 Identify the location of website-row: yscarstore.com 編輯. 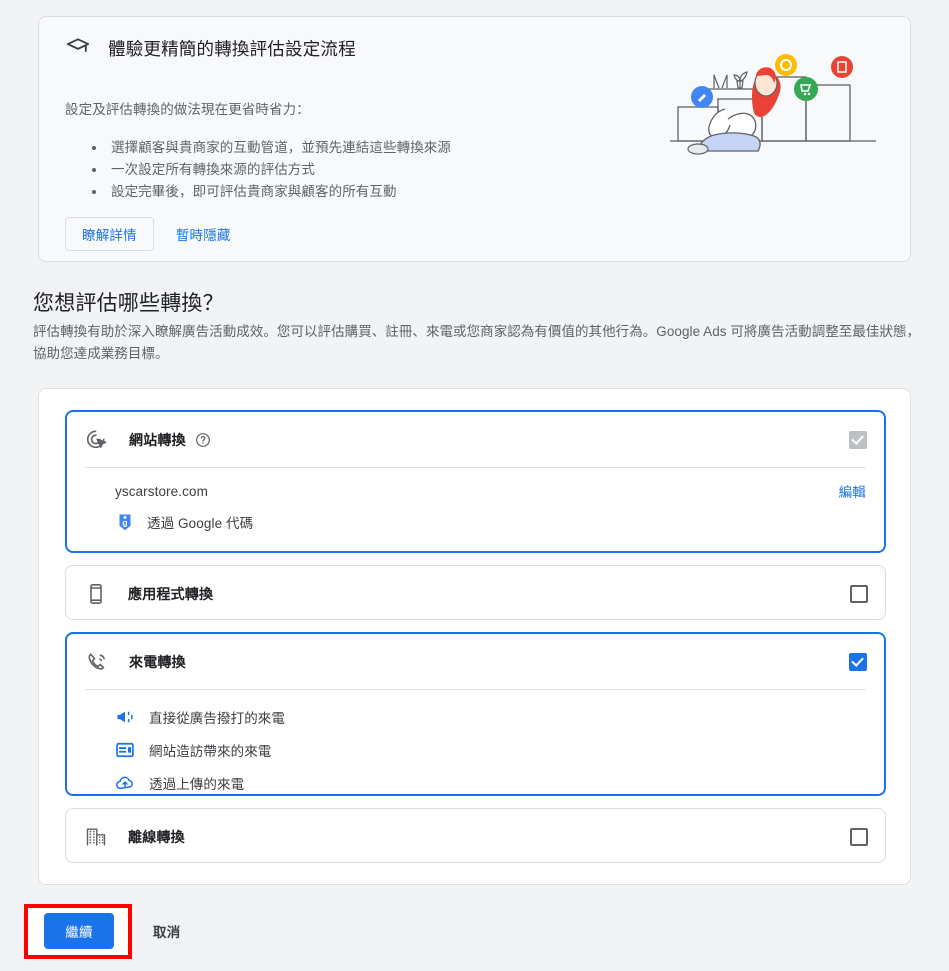
(490, 491).